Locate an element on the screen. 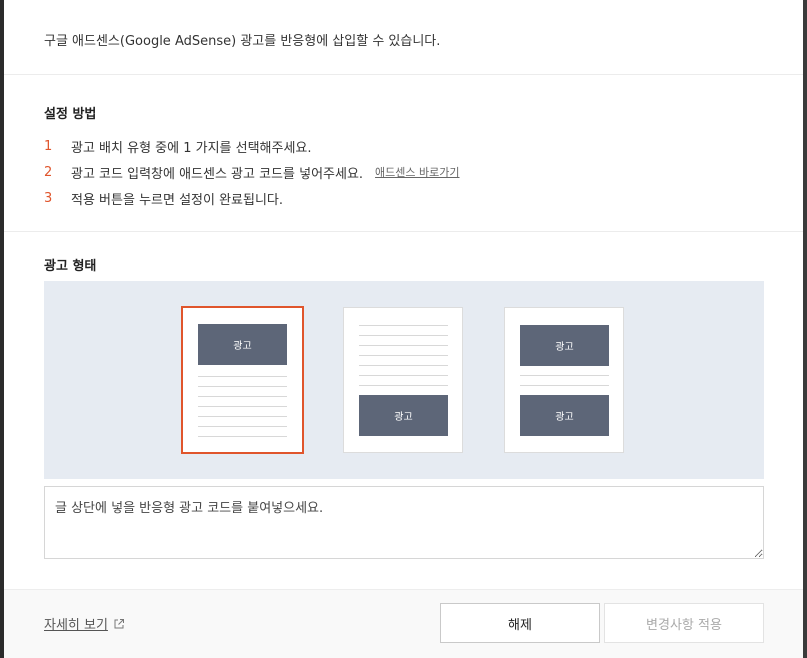 The height and width of the screenshot is (658, 807). step-text: 광고 배치 유형 중에 1 가지를 선택해주세요. is located at coordinates (191, 148).